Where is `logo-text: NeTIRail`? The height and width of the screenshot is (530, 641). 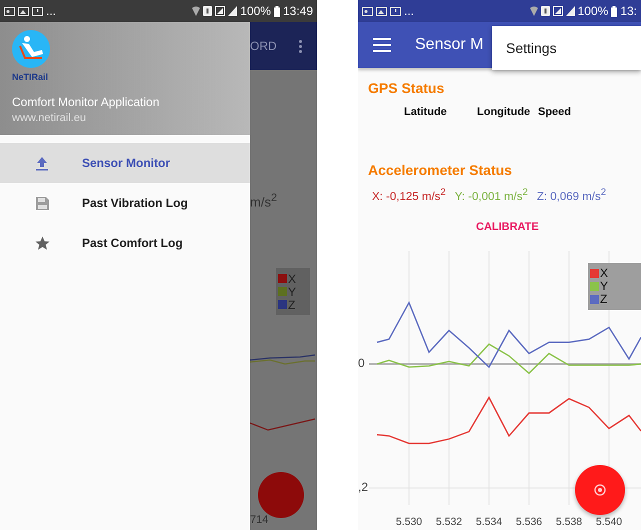 logo-text: NeTIRail is located at coordinates (30, 77).